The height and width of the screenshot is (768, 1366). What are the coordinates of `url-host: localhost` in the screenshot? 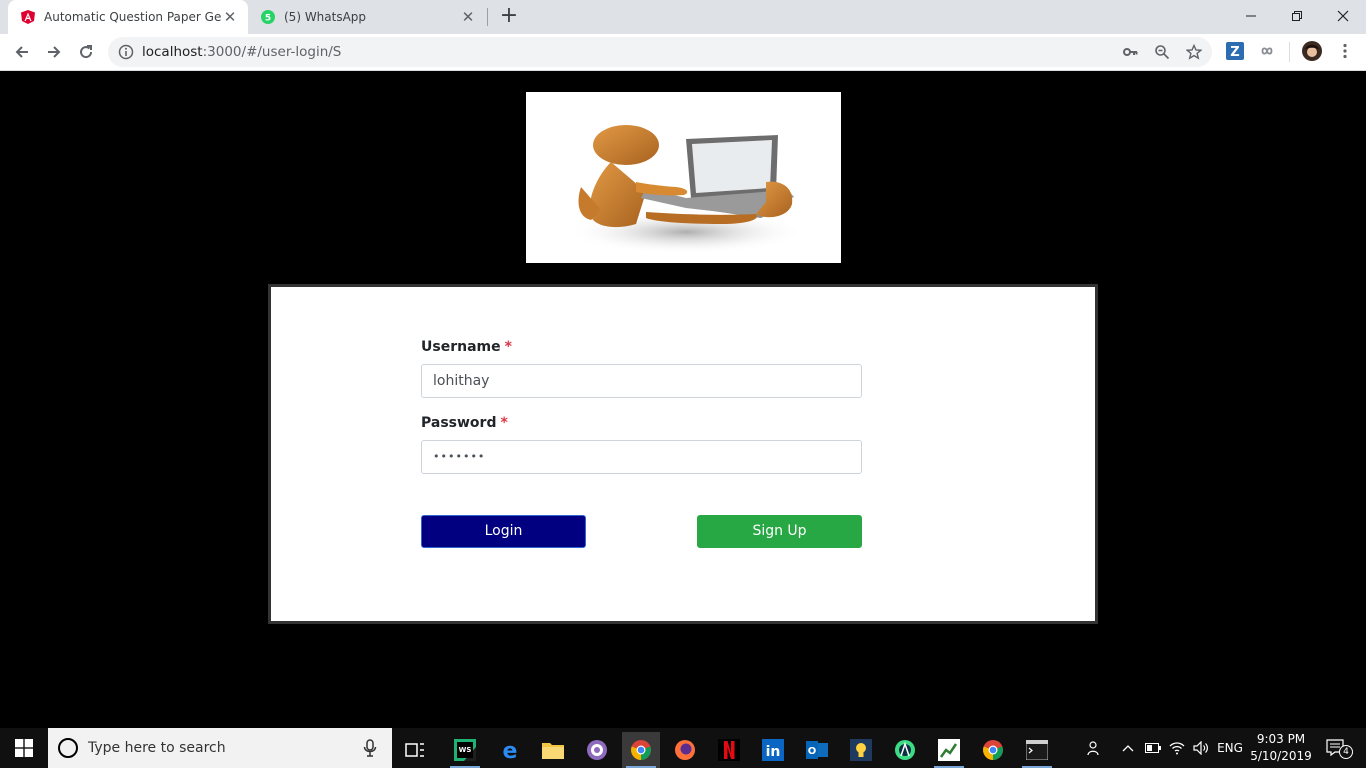 It's located at (172, 52).